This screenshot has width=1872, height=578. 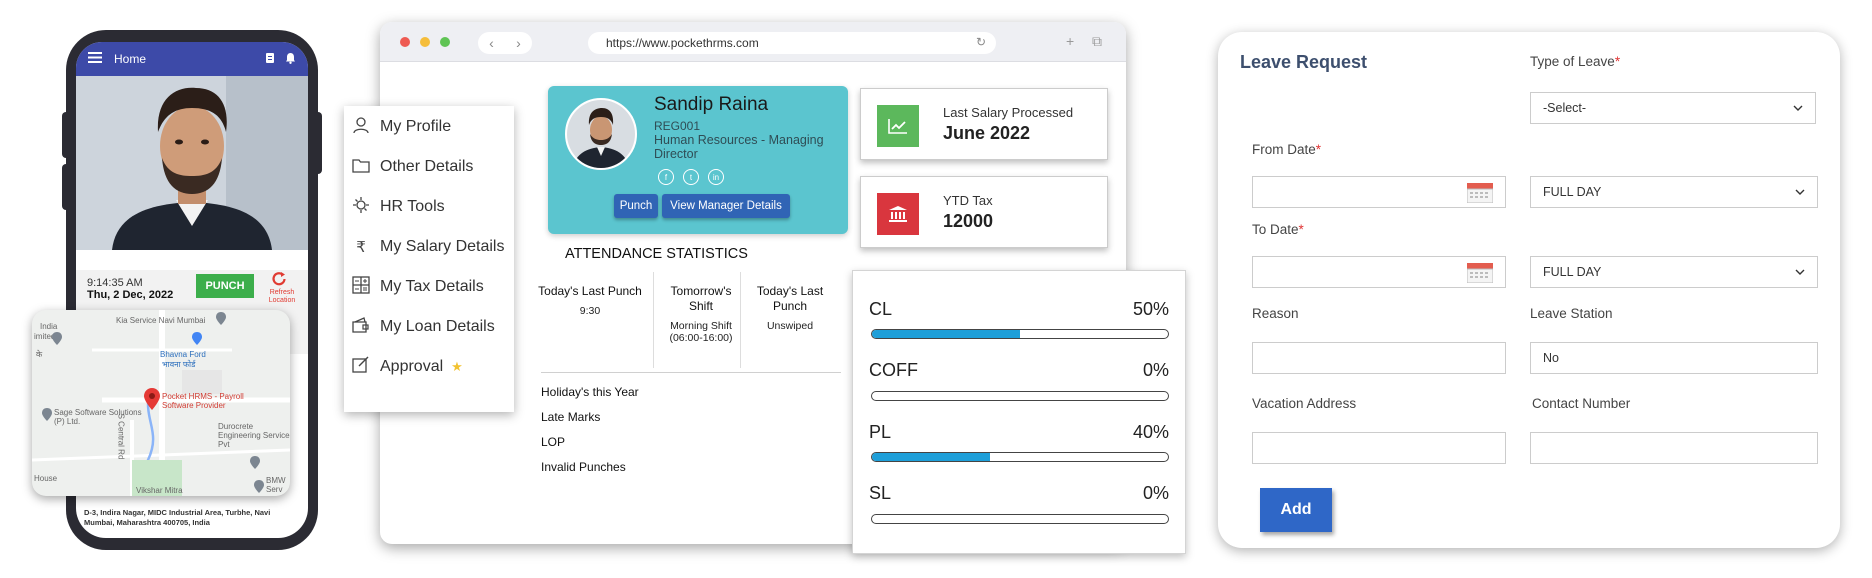 What do you see at coordinates (411, 167) in the screenshot?
I see `menu-item-other-details: Other Details` at bounding box center [411, 167].